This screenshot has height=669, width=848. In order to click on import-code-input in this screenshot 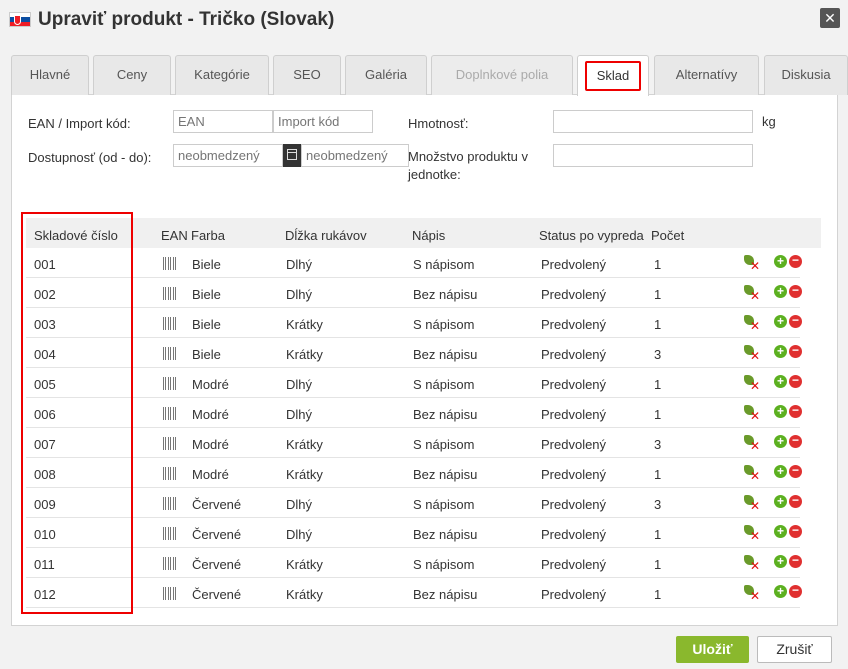, I will do `click(323, 121)`.